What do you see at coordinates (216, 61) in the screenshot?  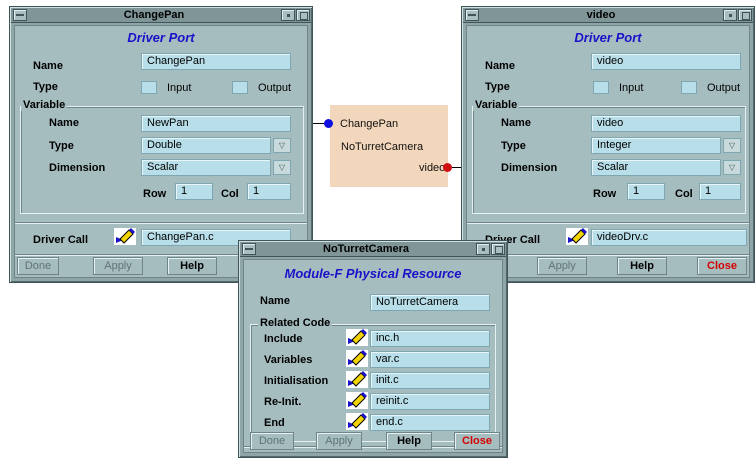 I see `name-field: ChangePan` at bounding box center [216, 61].